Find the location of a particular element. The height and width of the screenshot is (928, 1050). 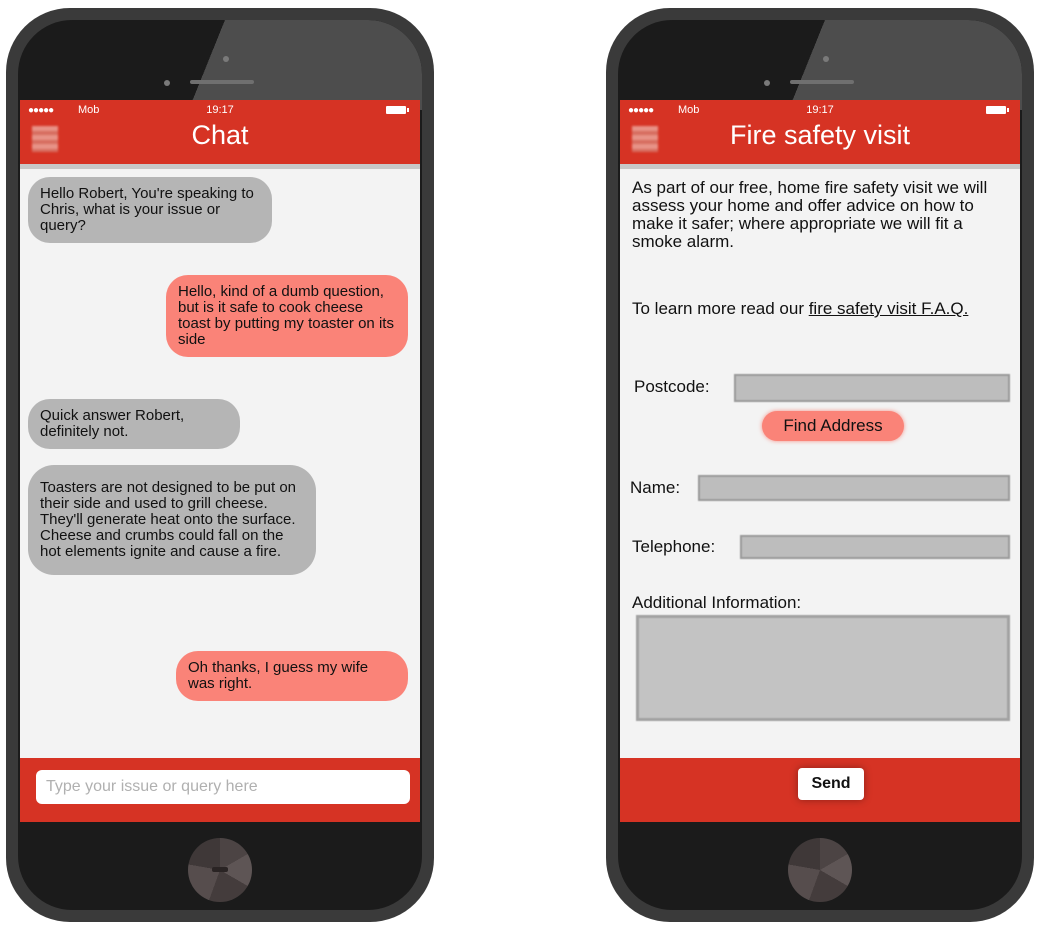

additional-info-textarea is located at coordinates (823, 668).